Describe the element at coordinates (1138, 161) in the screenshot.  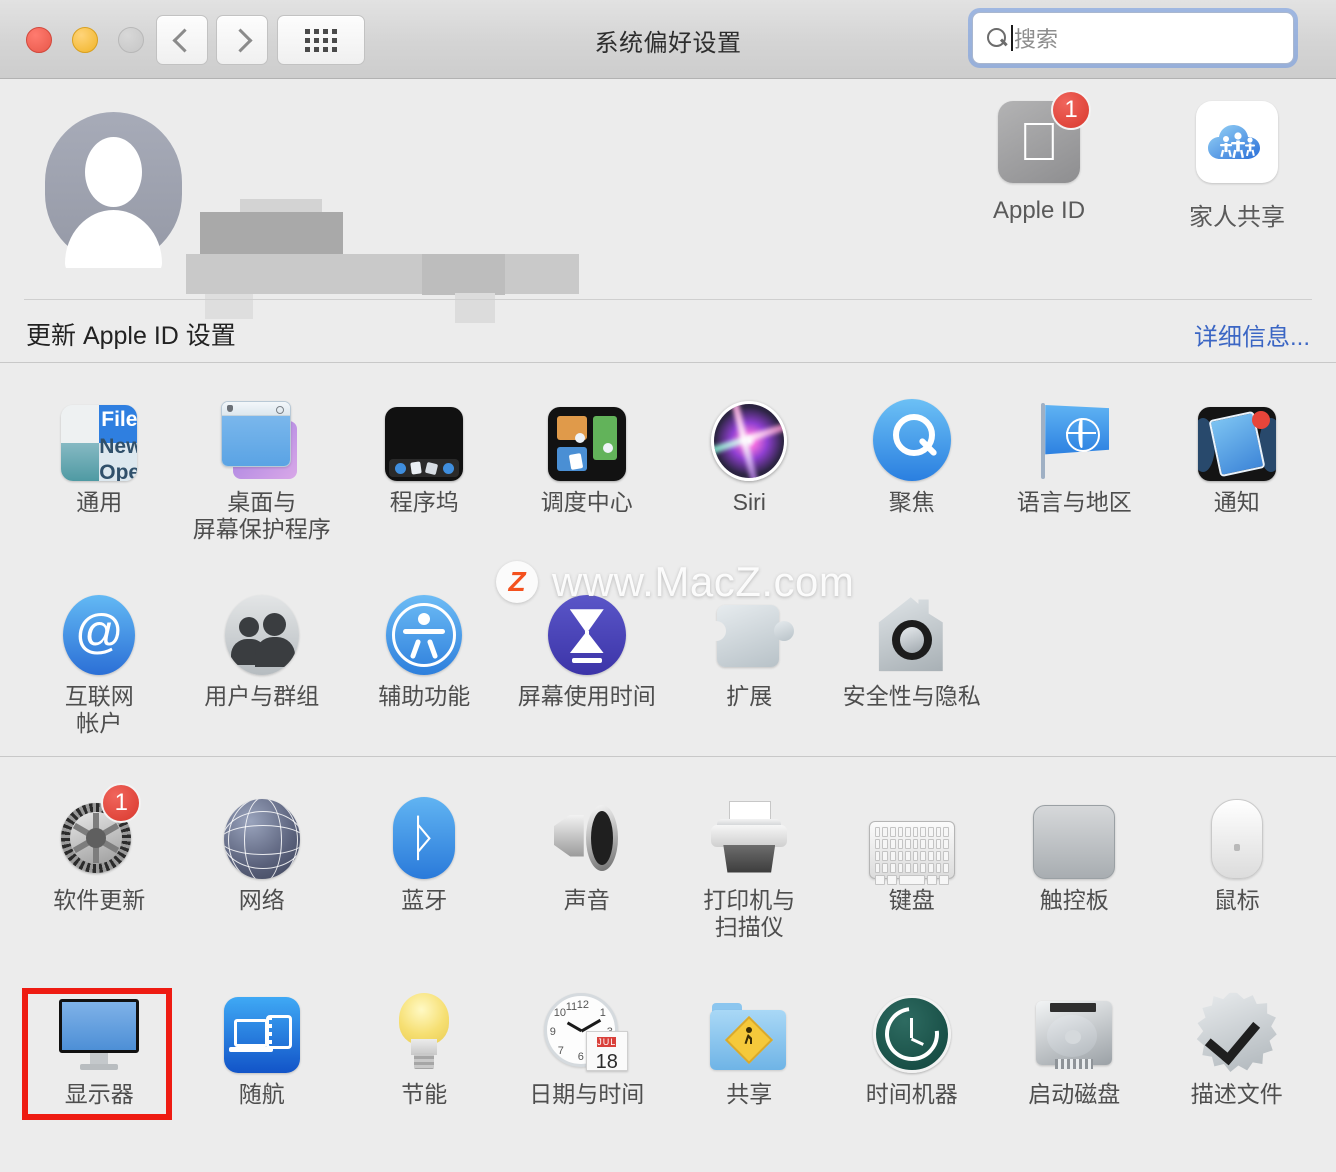
I see `apple-id-tiles:  1 Apple ID` at that location.